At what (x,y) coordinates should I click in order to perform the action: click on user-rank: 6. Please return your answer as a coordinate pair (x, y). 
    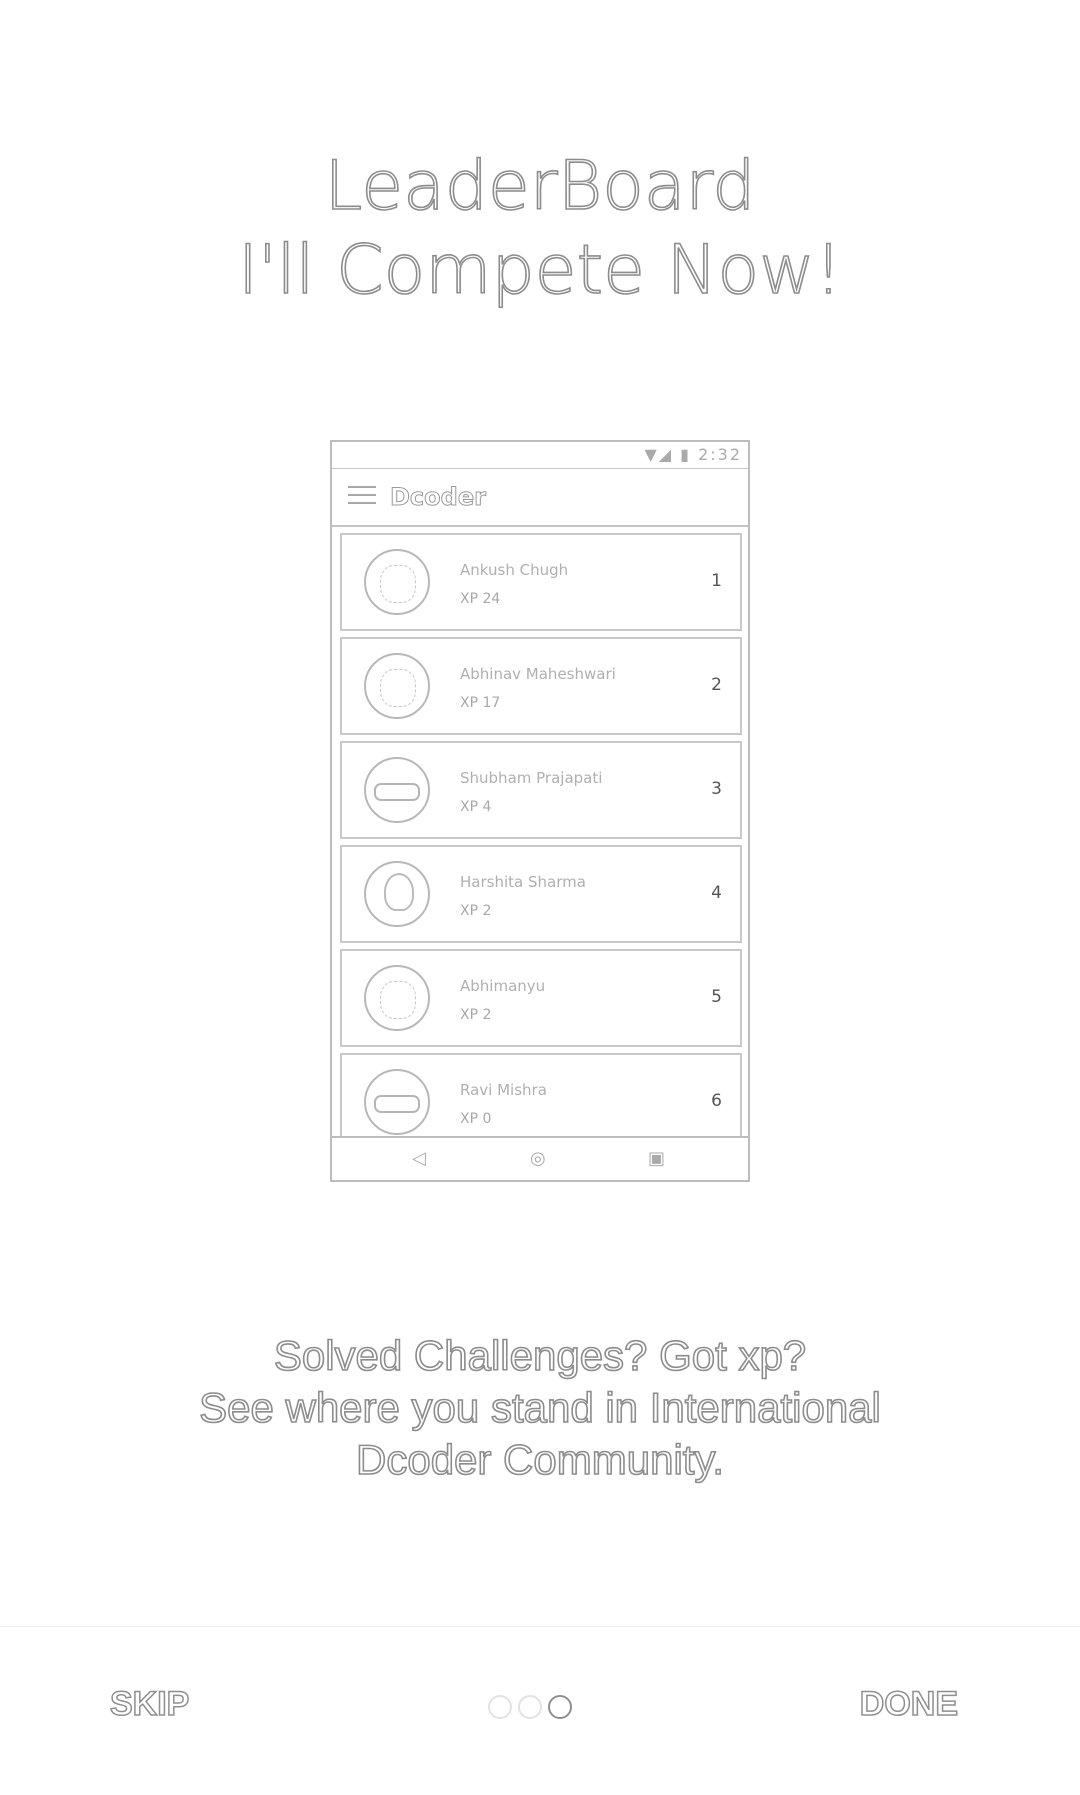
    Looking at the image, I should click on (716, 1101).